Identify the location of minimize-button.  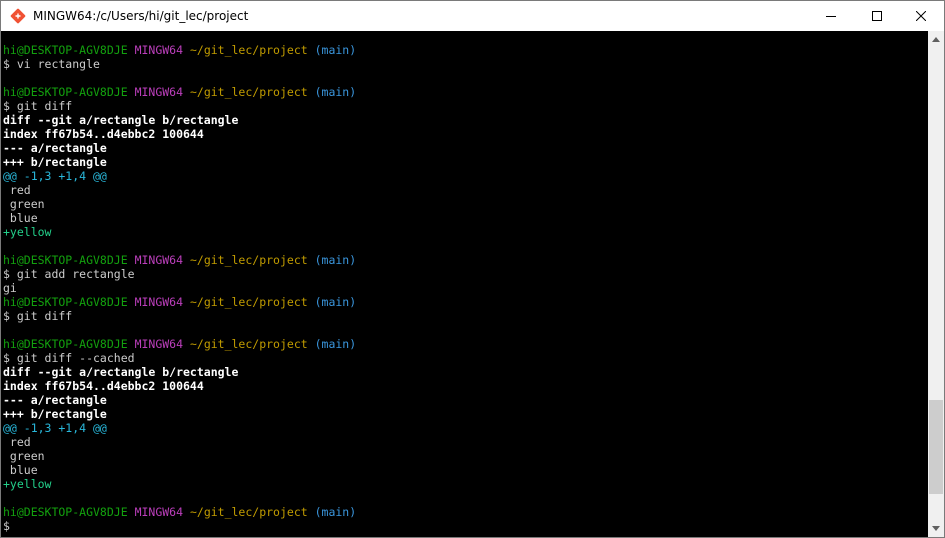
(831, 16).